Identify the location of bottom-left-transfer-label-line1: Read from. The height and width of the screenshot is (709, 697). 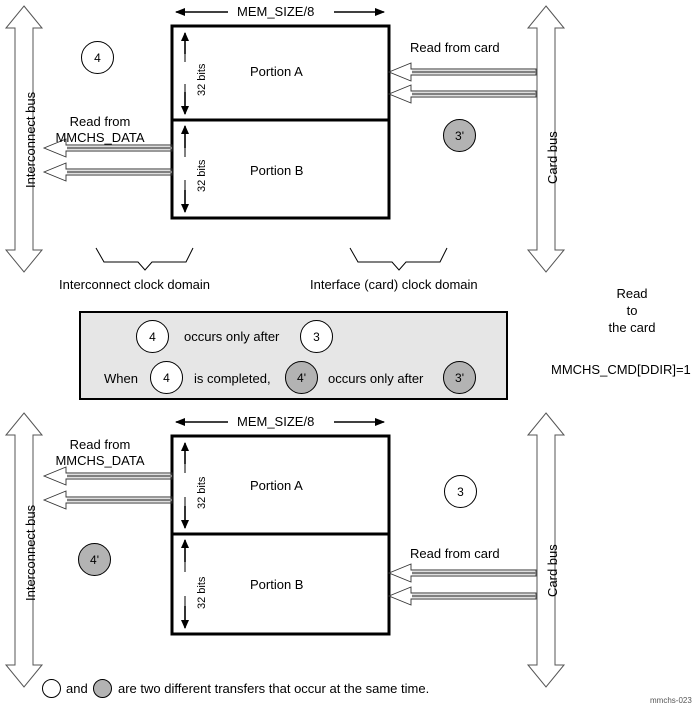
(100, 444).